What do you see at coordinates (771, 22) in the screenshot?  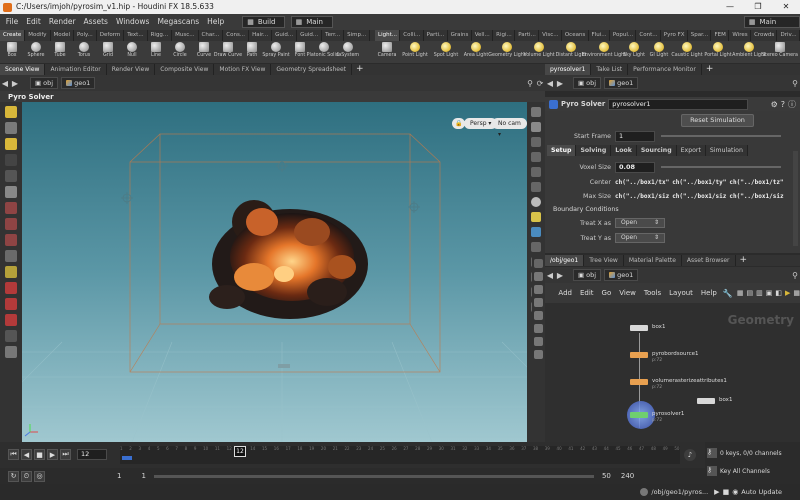 I see `desktop-main-right-dropdown: ▦ Main` at bounding box center [771, 22].